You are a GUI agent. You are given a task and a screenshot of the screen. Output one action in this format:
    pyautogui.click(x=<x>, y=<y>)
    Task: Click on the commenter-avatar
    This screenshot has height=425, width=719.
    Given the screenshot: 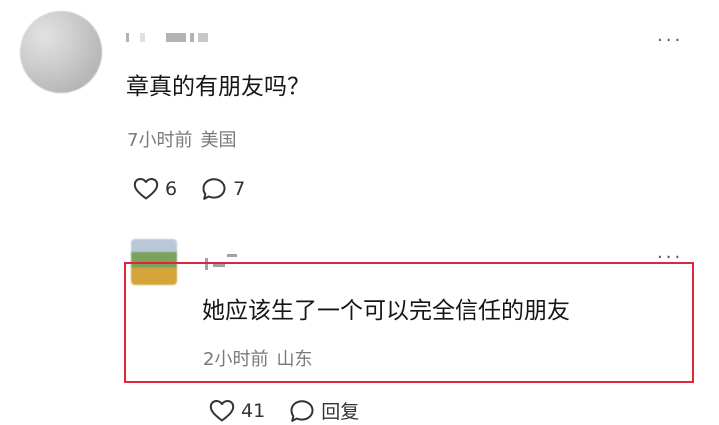 What is the action you would take?
    pyautogui.click(x=61, y=52)
    